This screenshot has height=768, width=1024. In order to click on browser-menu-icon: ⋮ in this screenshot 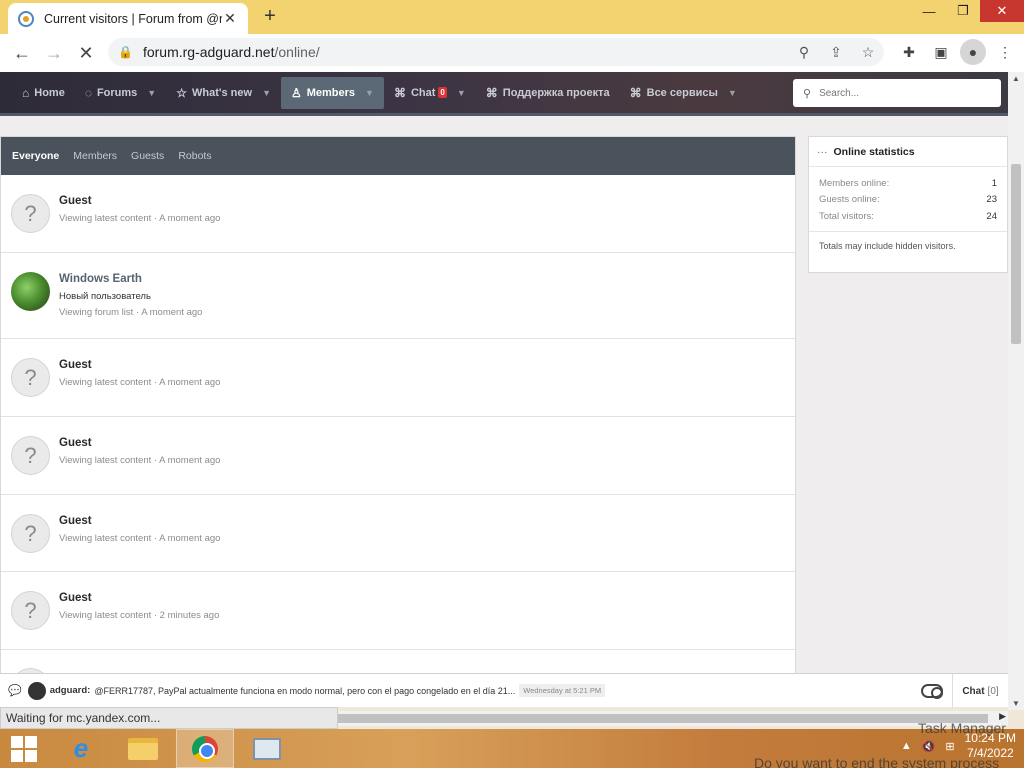, I will do `click(1005, 52)`.